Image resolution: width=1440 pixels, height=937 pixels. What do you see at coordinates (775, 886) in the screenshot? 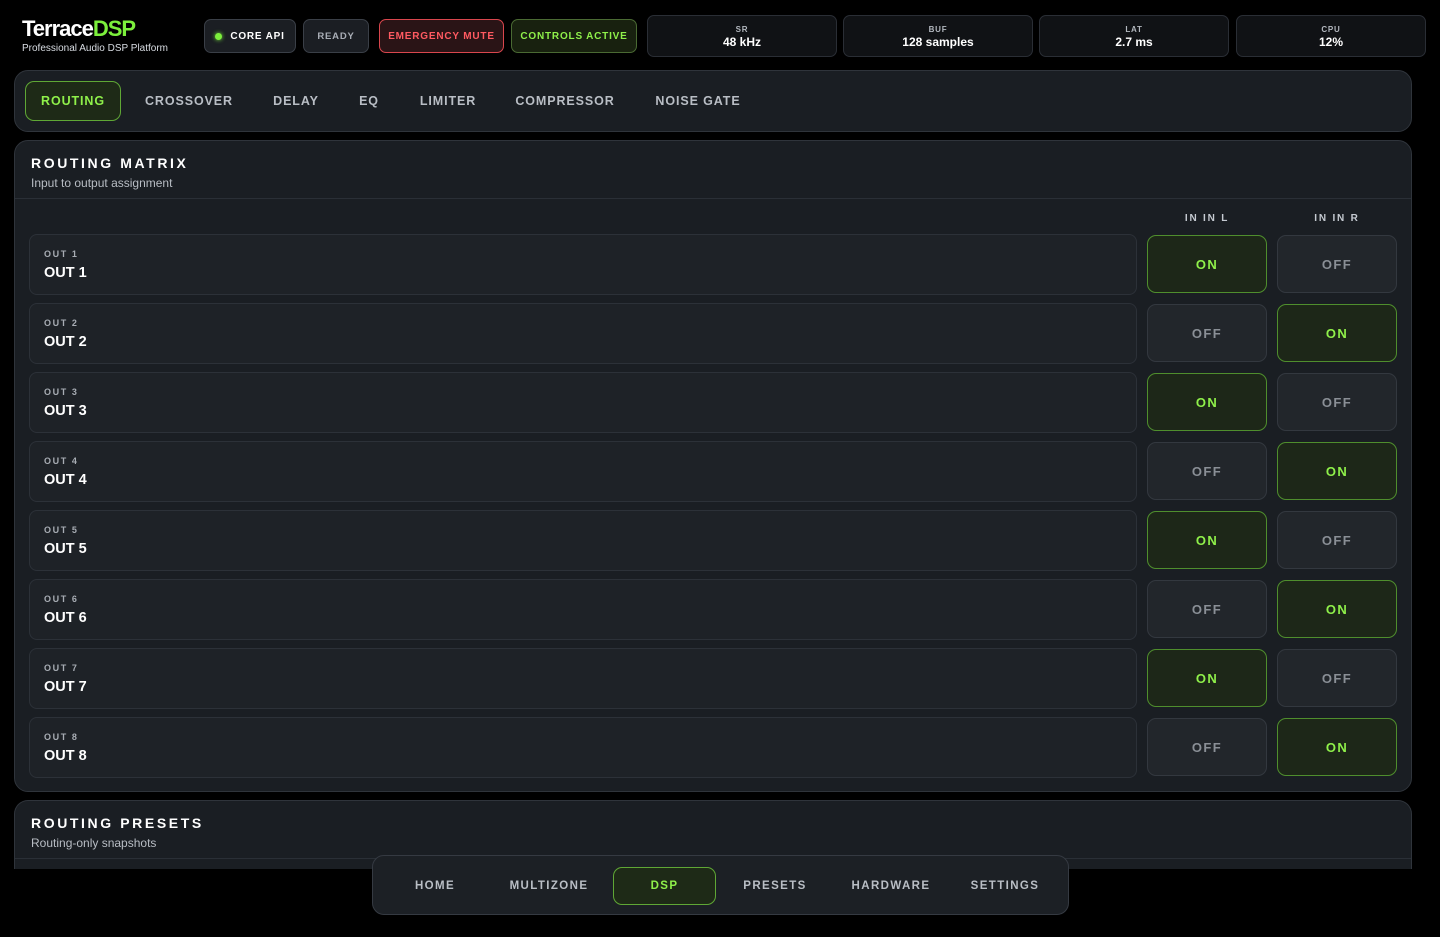
I see `nav-presets: PRESETS` at bounding box center [775, 886].